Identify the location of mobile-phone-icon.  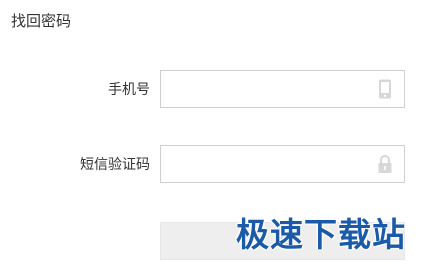
(385, 89).